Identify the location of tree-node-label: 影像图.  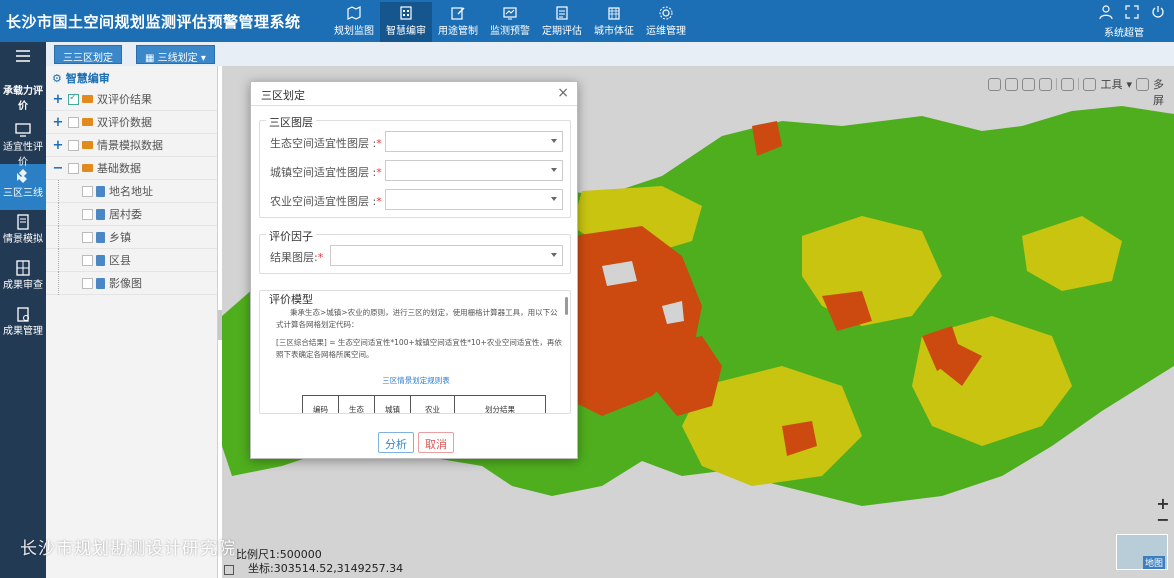
(125, 283).